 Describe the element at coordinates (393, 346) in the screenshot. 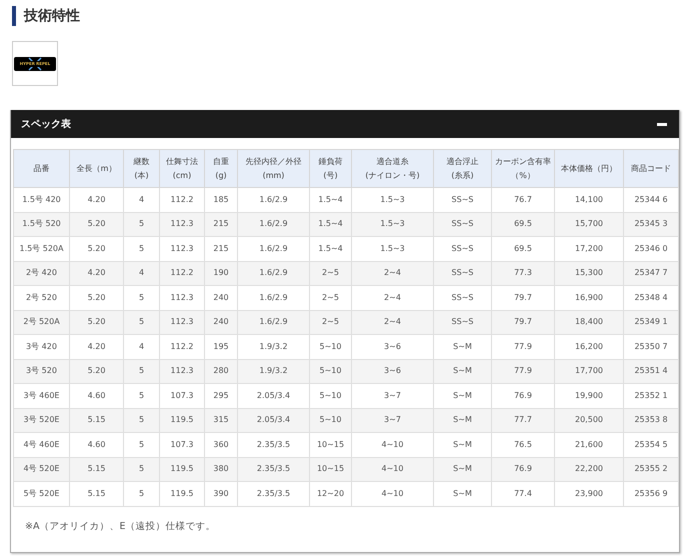

I see `table-cell: 3~6` at that location.